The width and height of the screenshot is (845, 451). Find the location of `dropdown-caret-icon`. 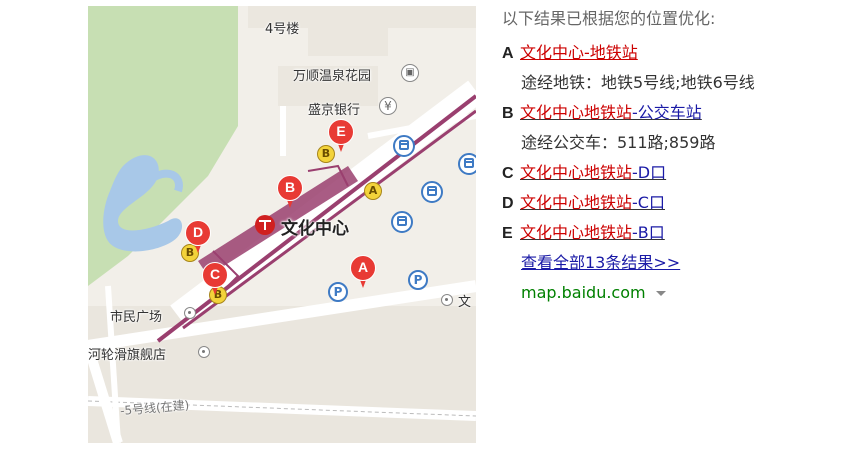

dropdown-caret-icon is located at coordinates (660, 293).